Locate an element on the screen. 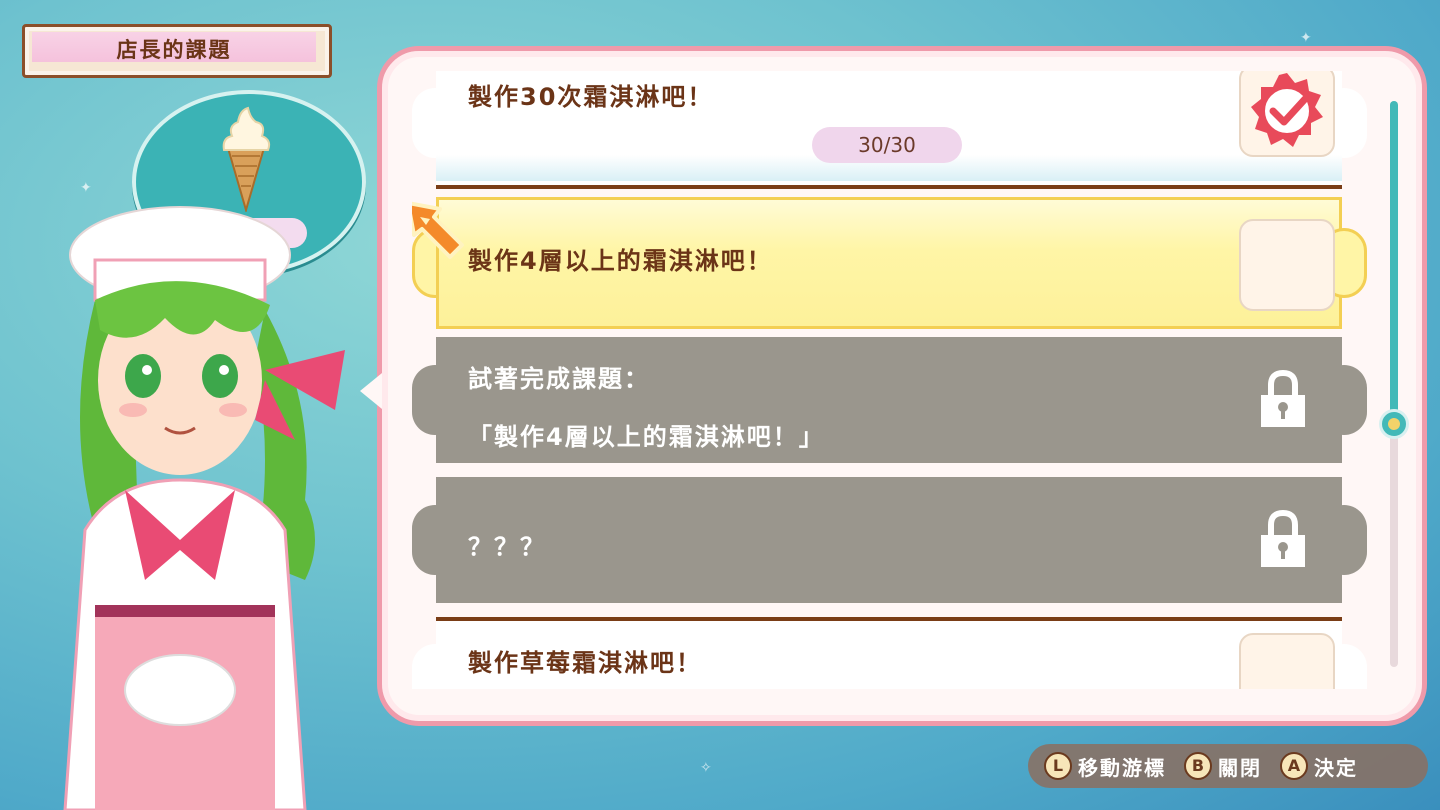 This screenshot has width=1440, height=810. panel-pointer is located at coordinates (371, 391).